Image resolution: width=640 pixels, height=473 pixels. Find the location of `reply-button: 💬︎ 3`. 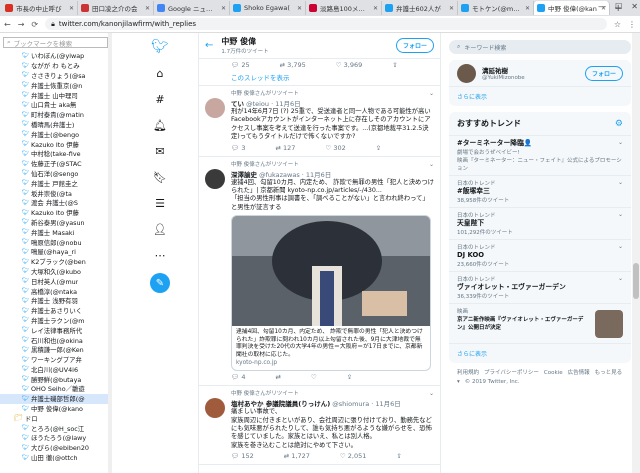

reply-button: 💬︎ 3 is located at coordinates (238, 148).